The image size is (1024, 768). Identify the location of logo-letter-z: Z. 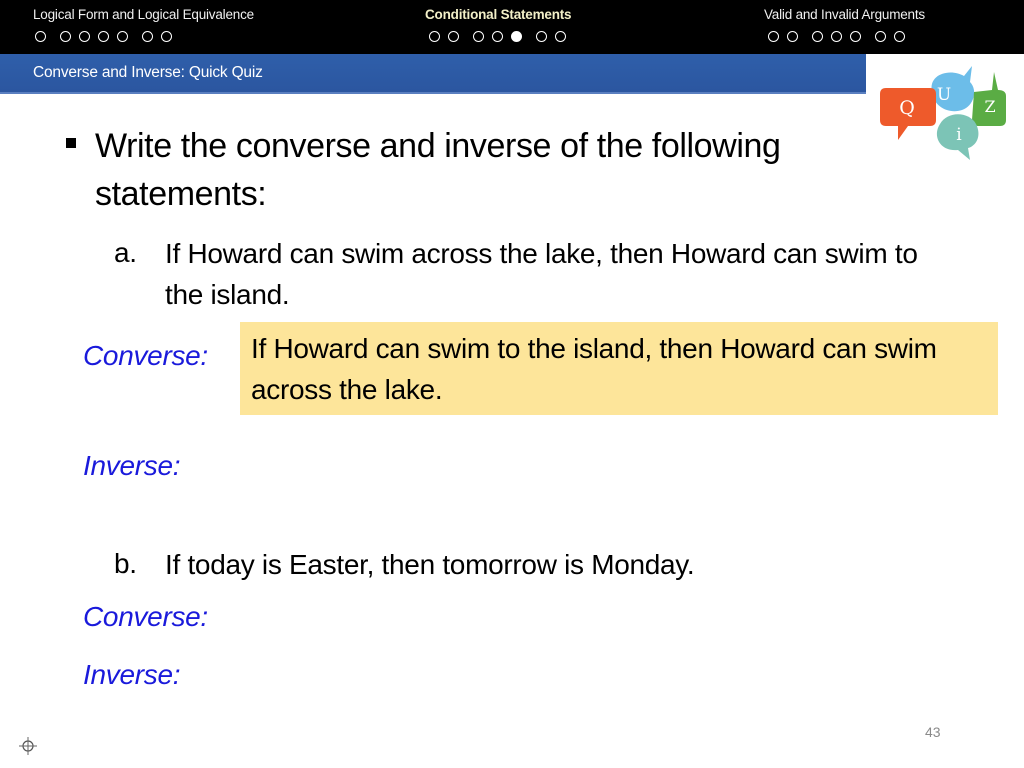
(989, 106).